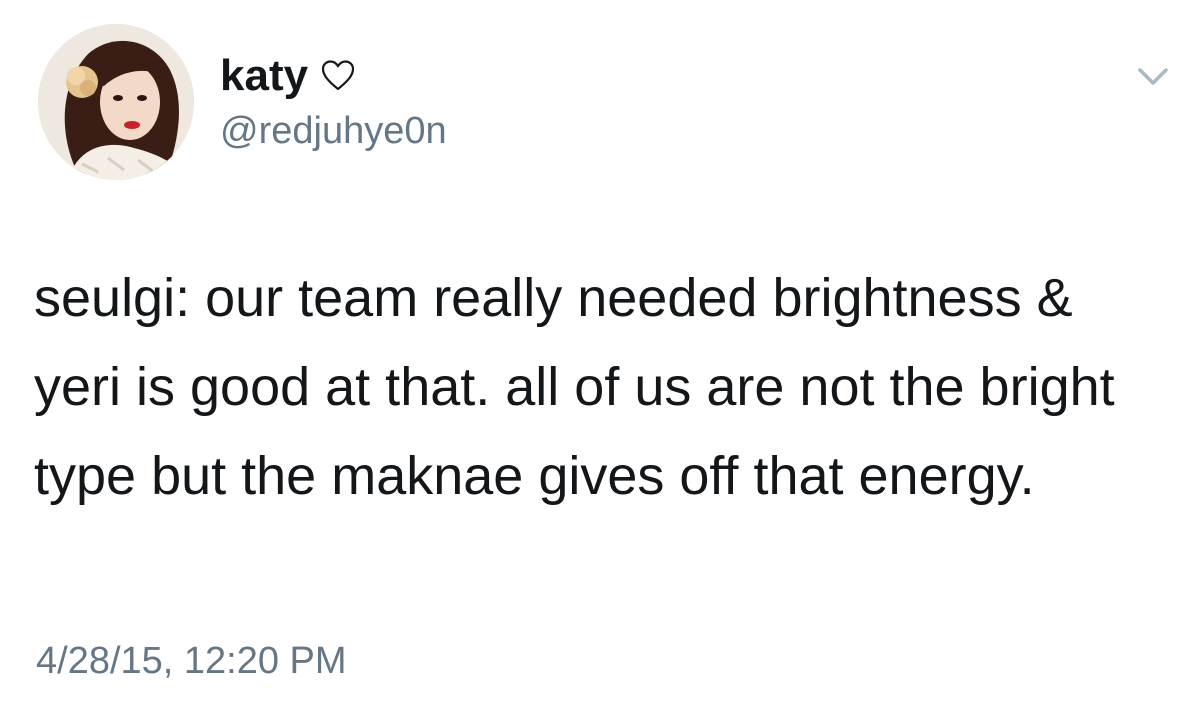 The width and height of the screenshot is (1200, 718). I want to click on display-name-row: katy, so click(288, 76).